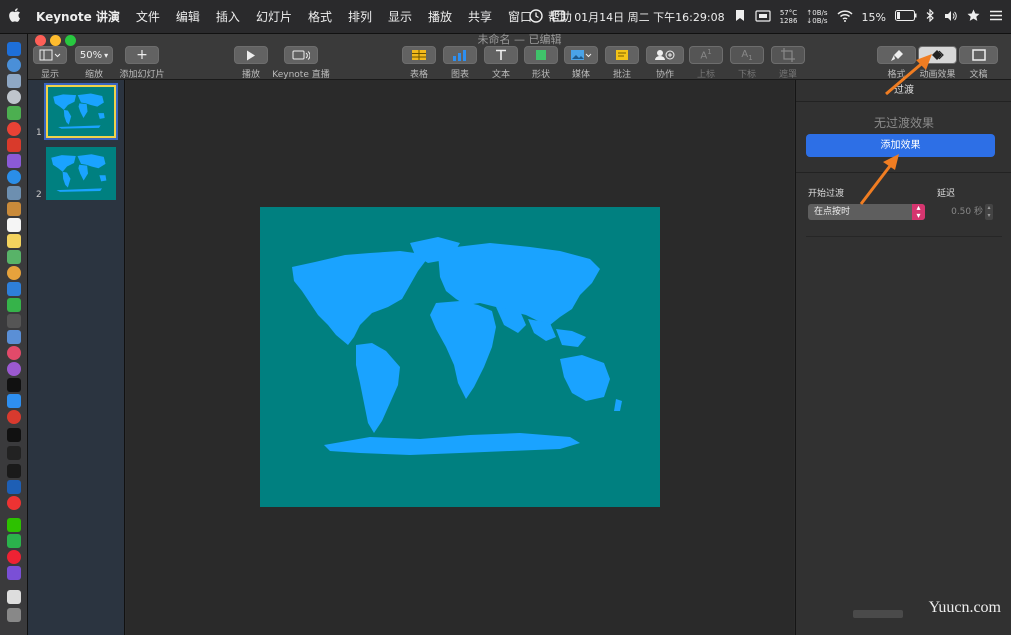  I want to click on bluetooth-icon, so click(930, 16).